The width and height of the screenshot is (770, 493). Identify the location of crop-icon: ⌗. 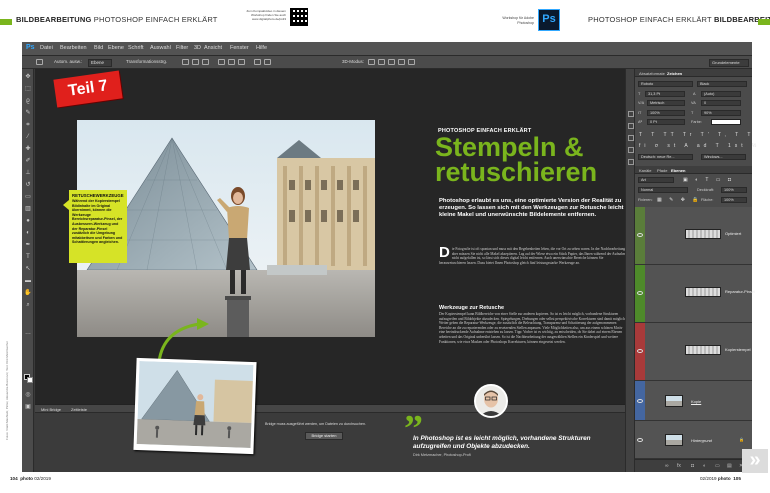
(28, 125).